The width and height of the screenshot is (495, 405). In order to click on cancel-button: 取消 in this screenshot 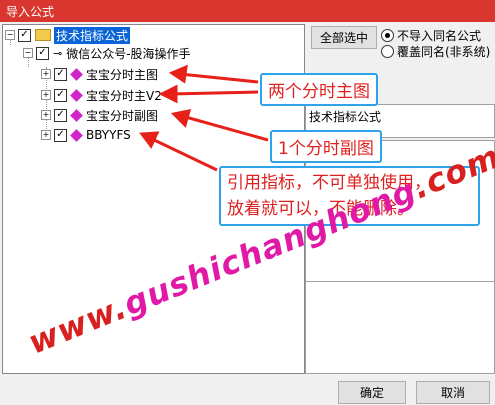, I will do `click(453, 392)`.